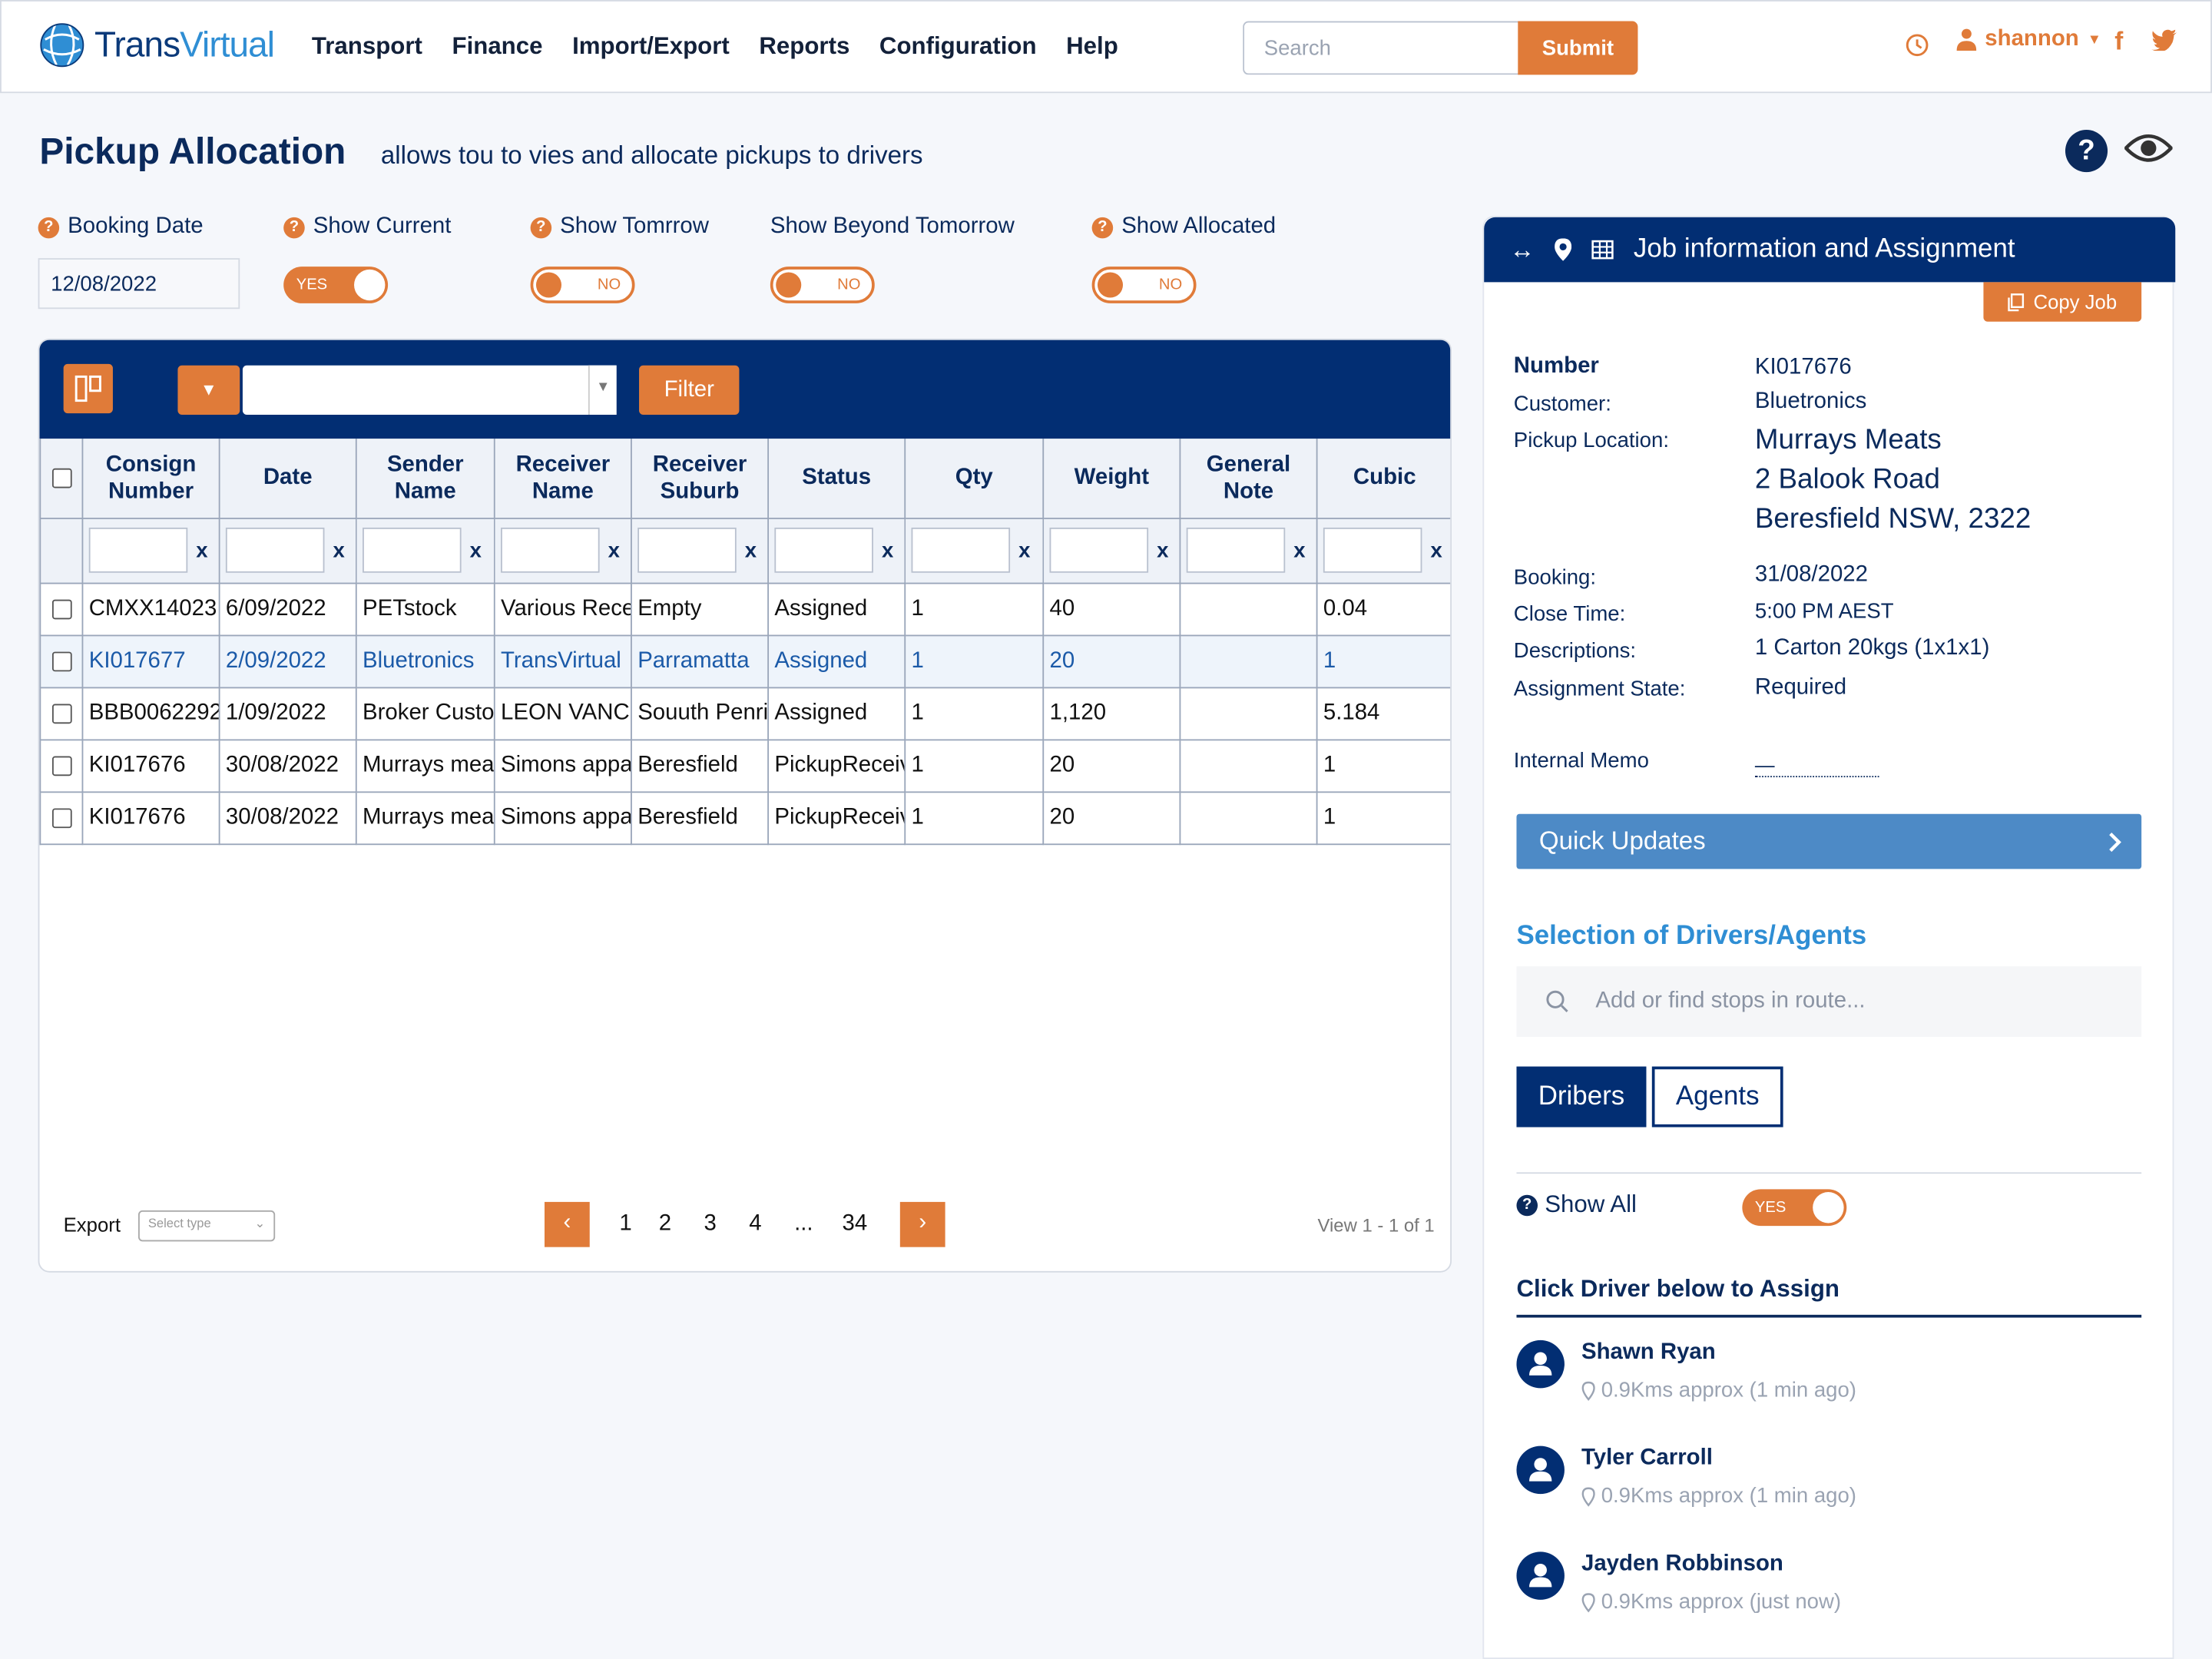  Describe the element at coordinates (1603, 250) in the screenshot. I see `table-grid-icon` at that location.